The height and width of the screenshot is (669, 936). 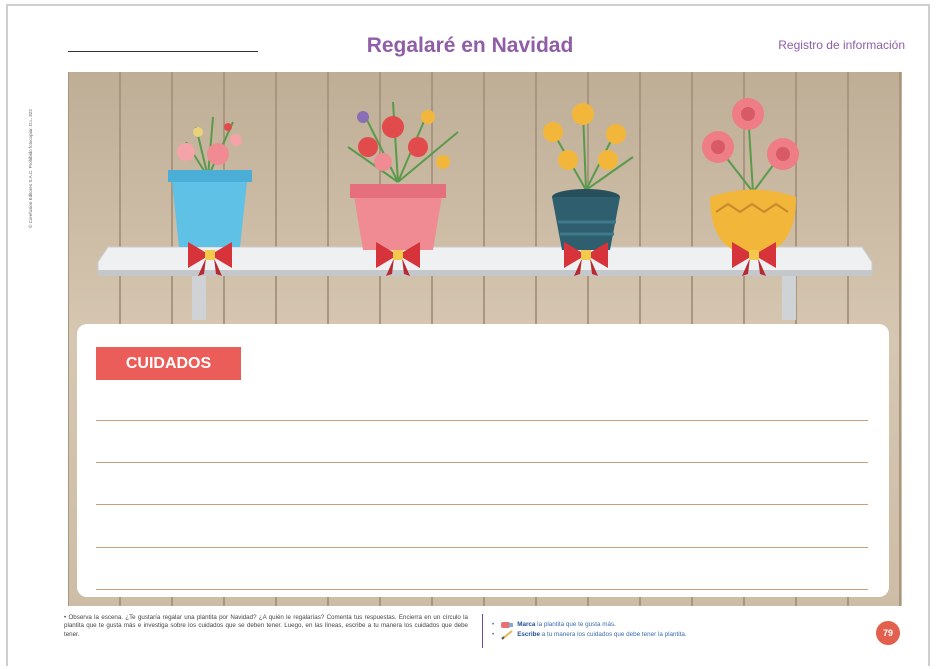 What do you see at coordinates (168, 363) in the screenshot?
I see `care-label: CUIDADOS` at bounding box center [168, 363].